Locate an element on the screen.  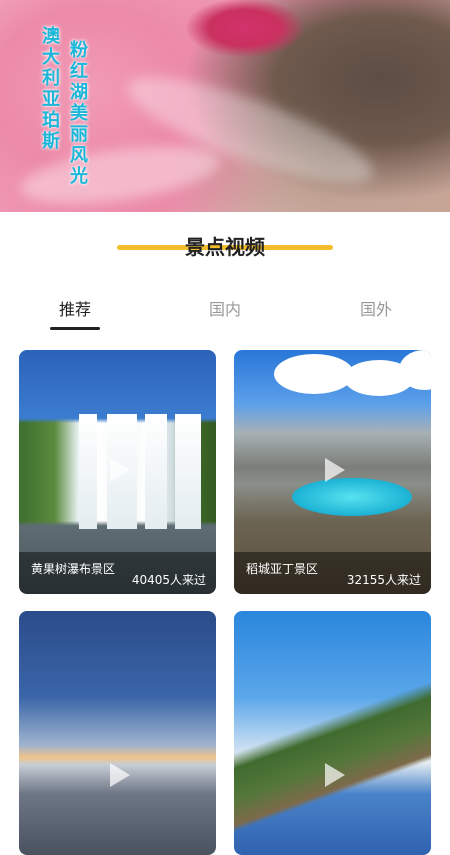
card-info-bar: 黄果树瀑布景区 40405人来过 is located at coordinates (117, 573).